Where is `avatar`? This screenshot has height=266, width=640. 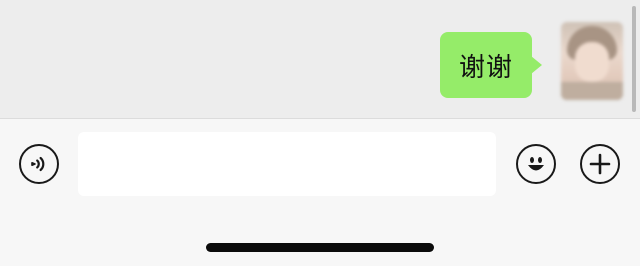 avatar is located at coordinates (592, 61).